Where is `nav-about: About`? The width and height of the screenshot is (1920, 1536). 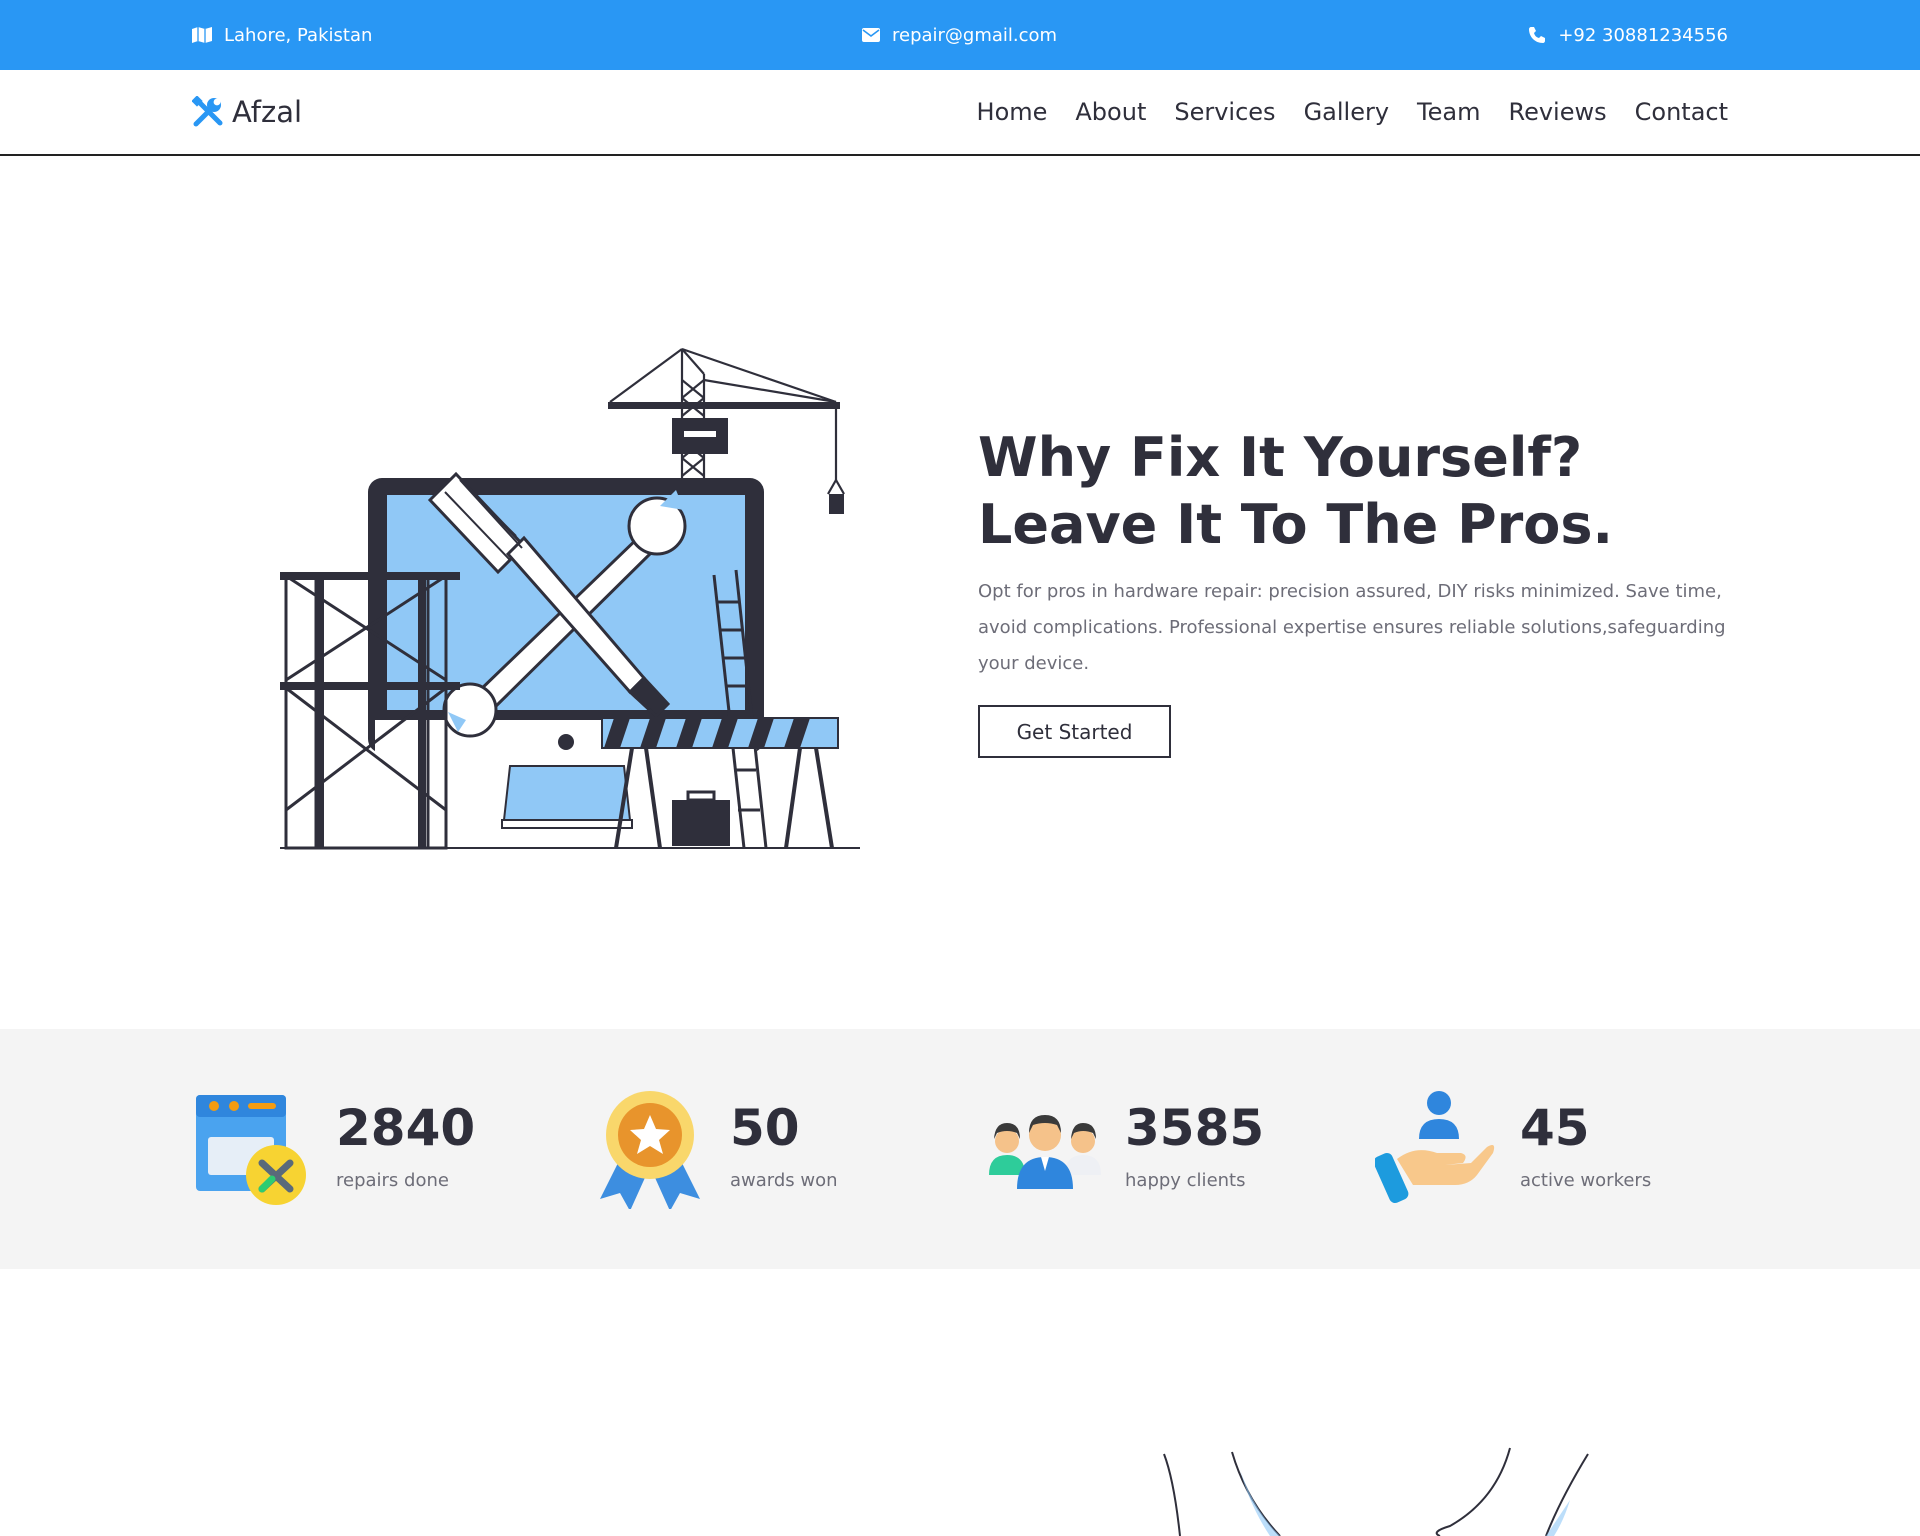 nav-about: About is located at coordinates (1110, 112).